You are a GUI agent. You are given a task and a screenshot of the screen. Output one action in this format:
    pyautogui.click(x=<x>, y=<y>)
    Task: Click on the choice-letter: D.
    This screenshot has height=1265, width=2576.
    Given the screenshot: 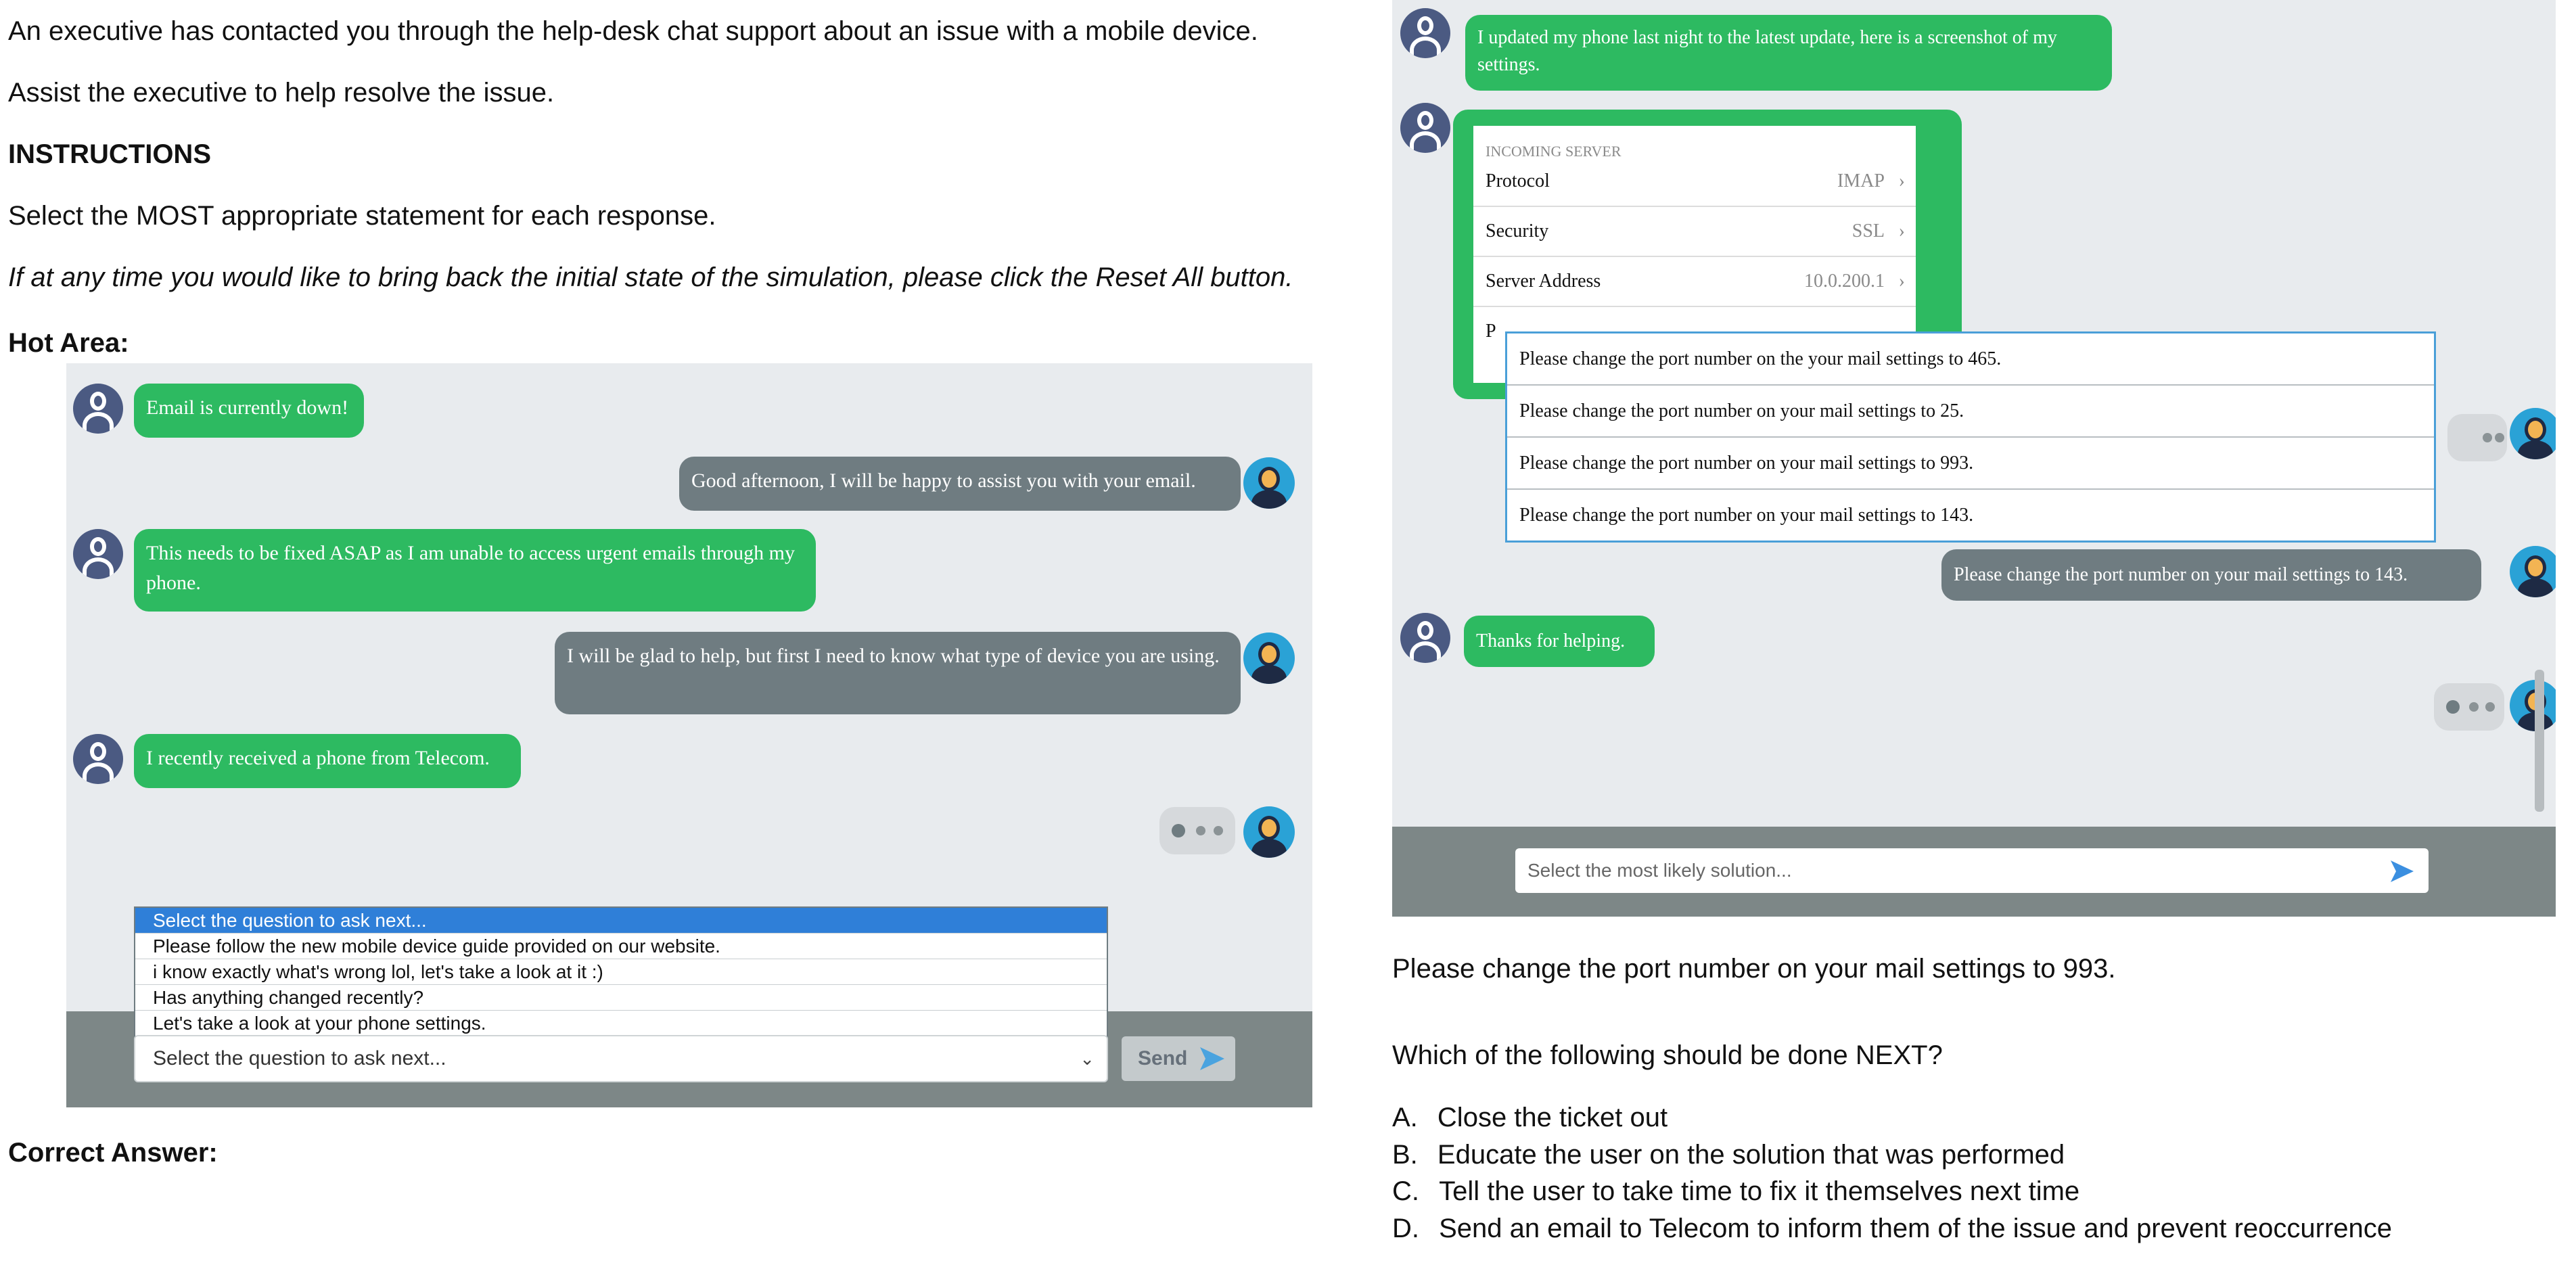 What is the action you would take?
    pyautogui.click(x=1405, y=1228)
    